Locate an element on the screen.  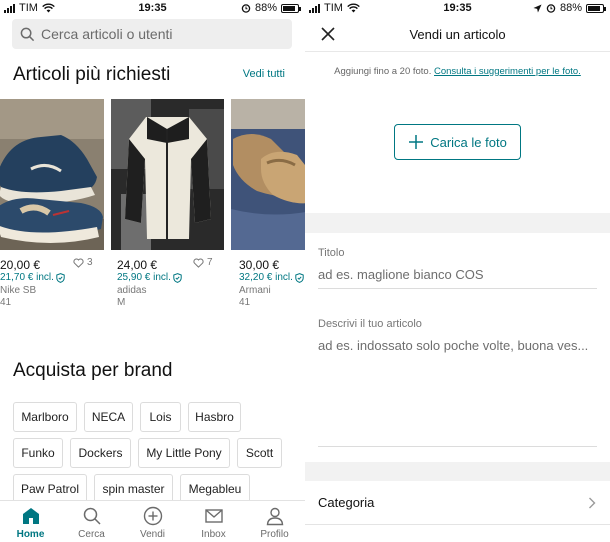
product-price: 24,00 € is located at coordinates (137, 265).